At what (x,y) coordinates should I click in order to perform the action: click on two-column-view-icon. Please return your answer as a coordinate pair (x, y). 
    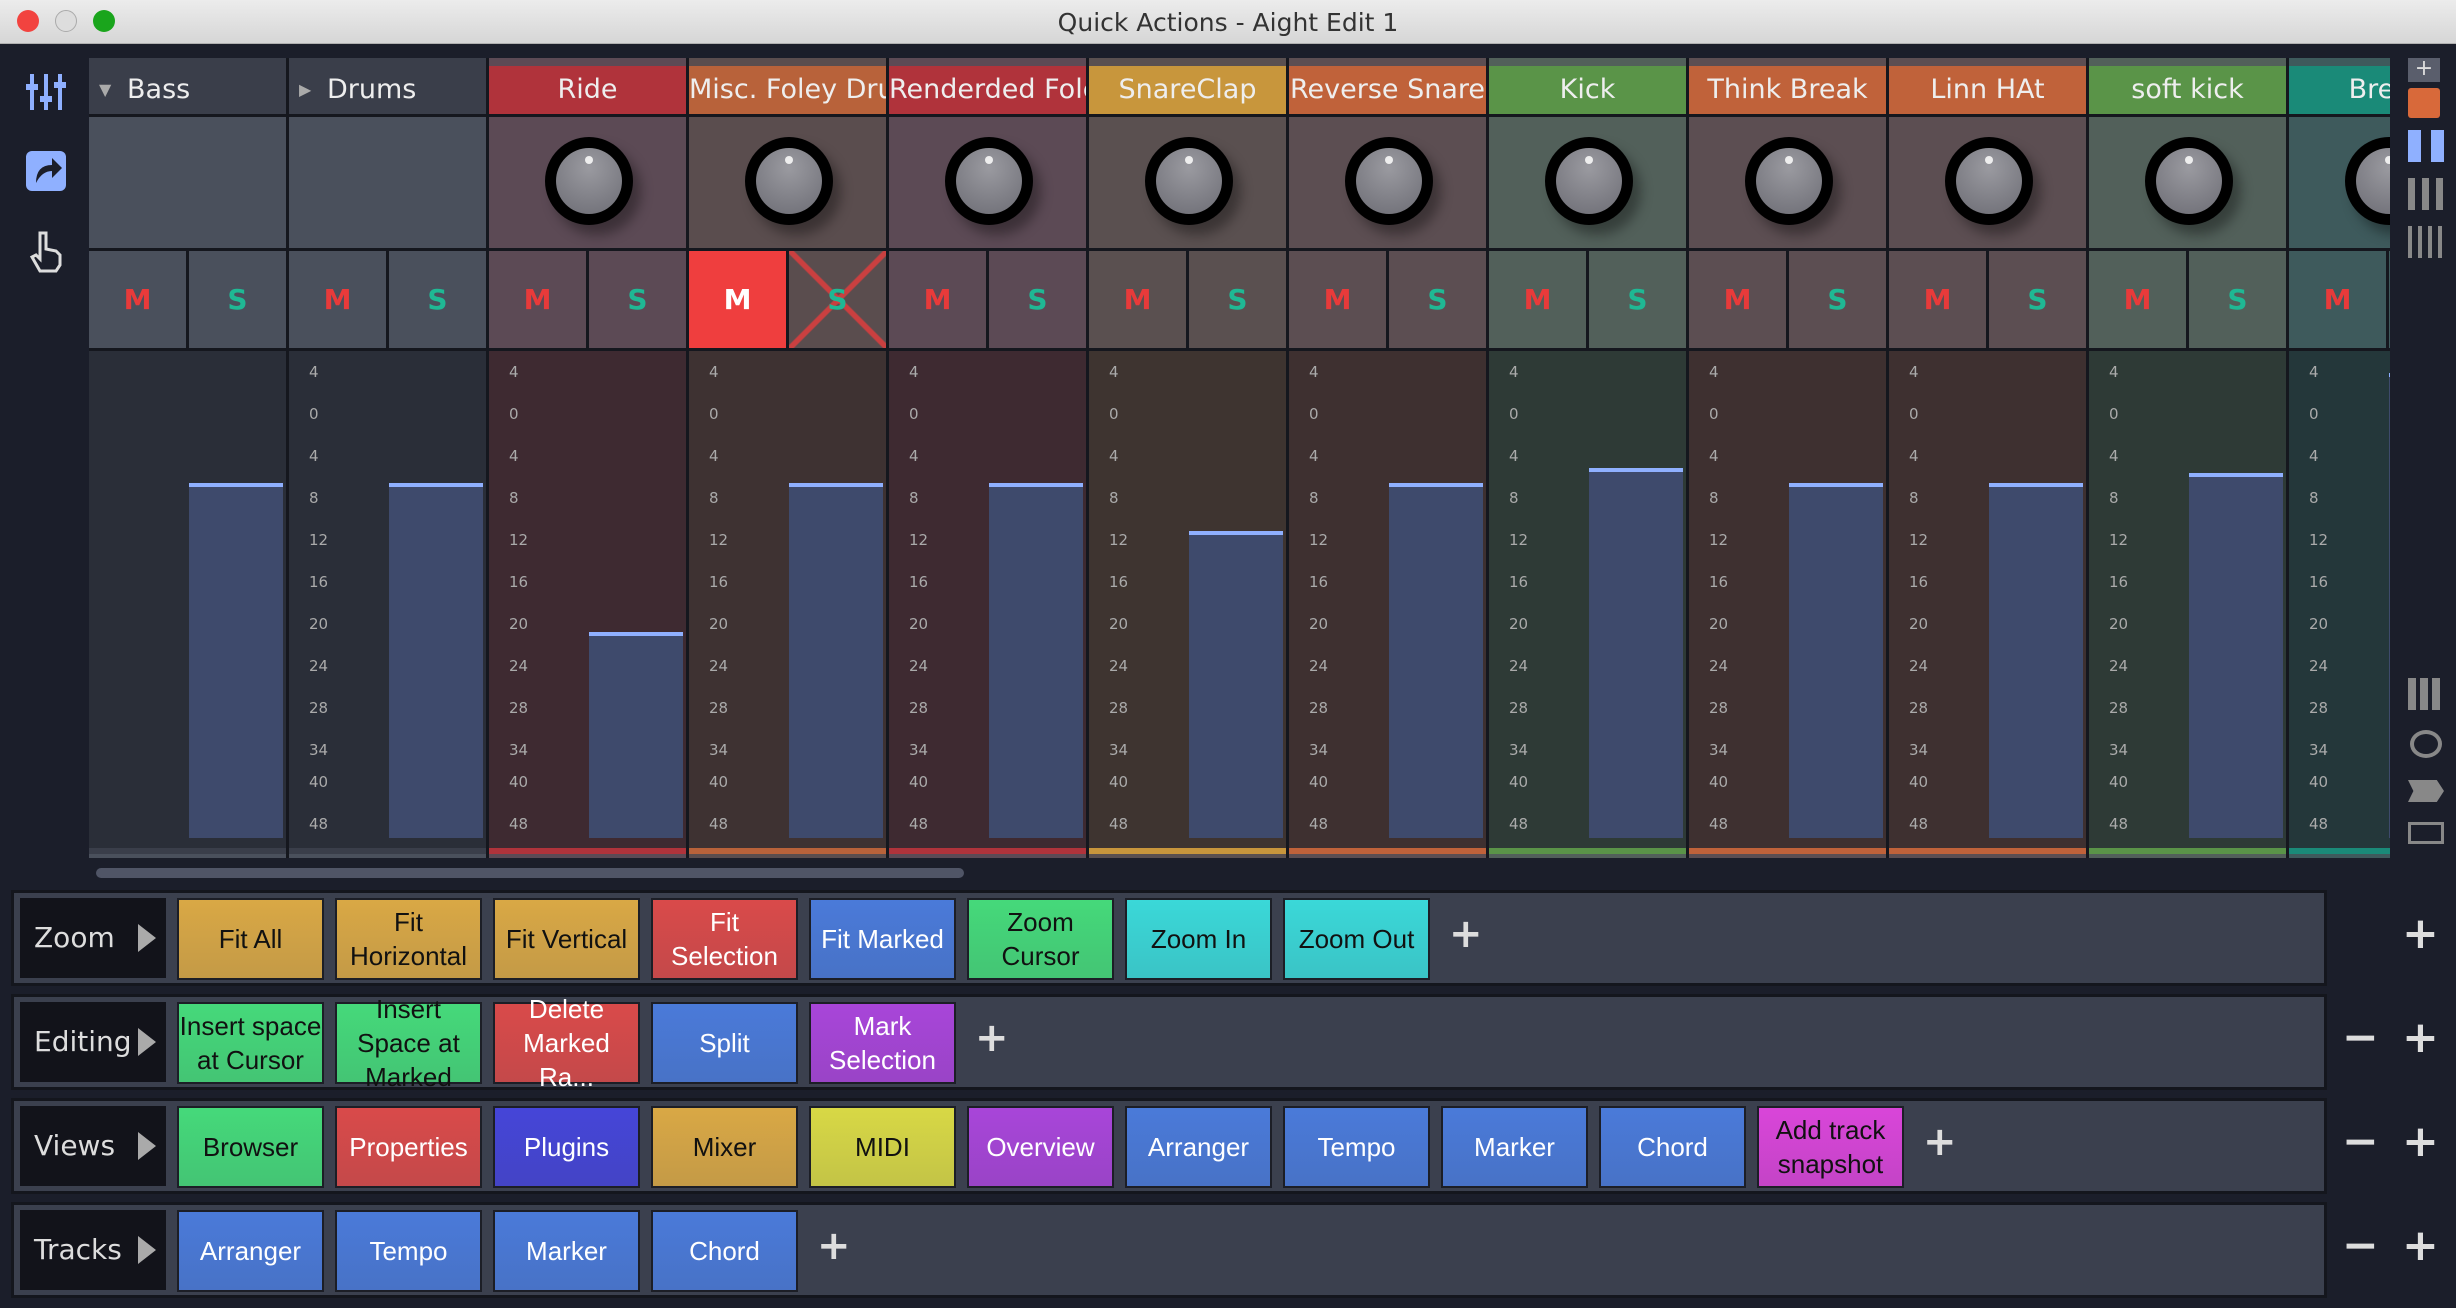
    Looking at the image, I should click on (2426, 146).